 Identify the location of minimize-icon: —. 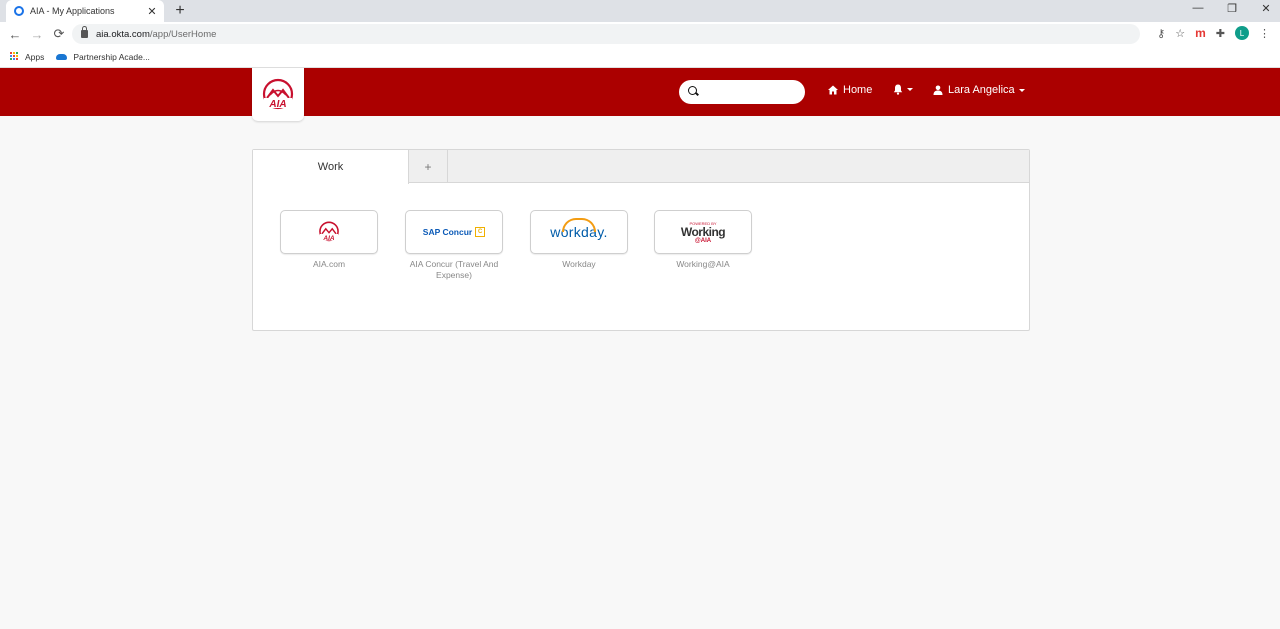
(1198, 8).